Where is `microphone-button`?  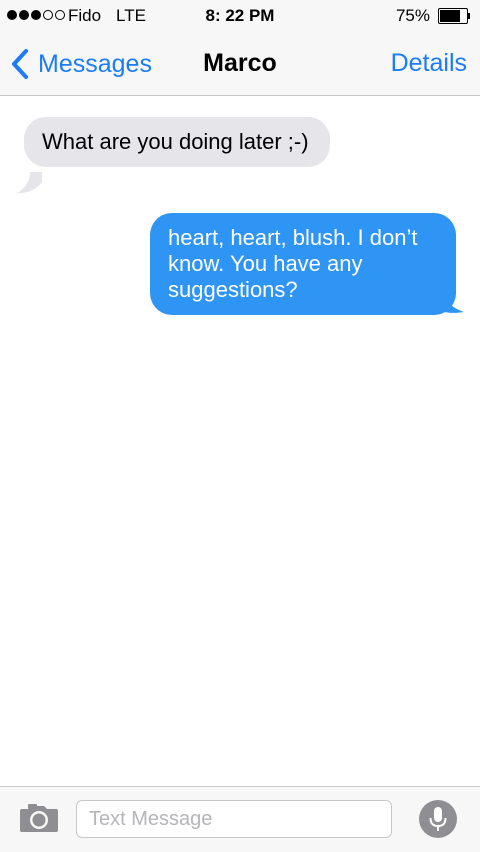 microphone-button is located at coordinates (438, 819).